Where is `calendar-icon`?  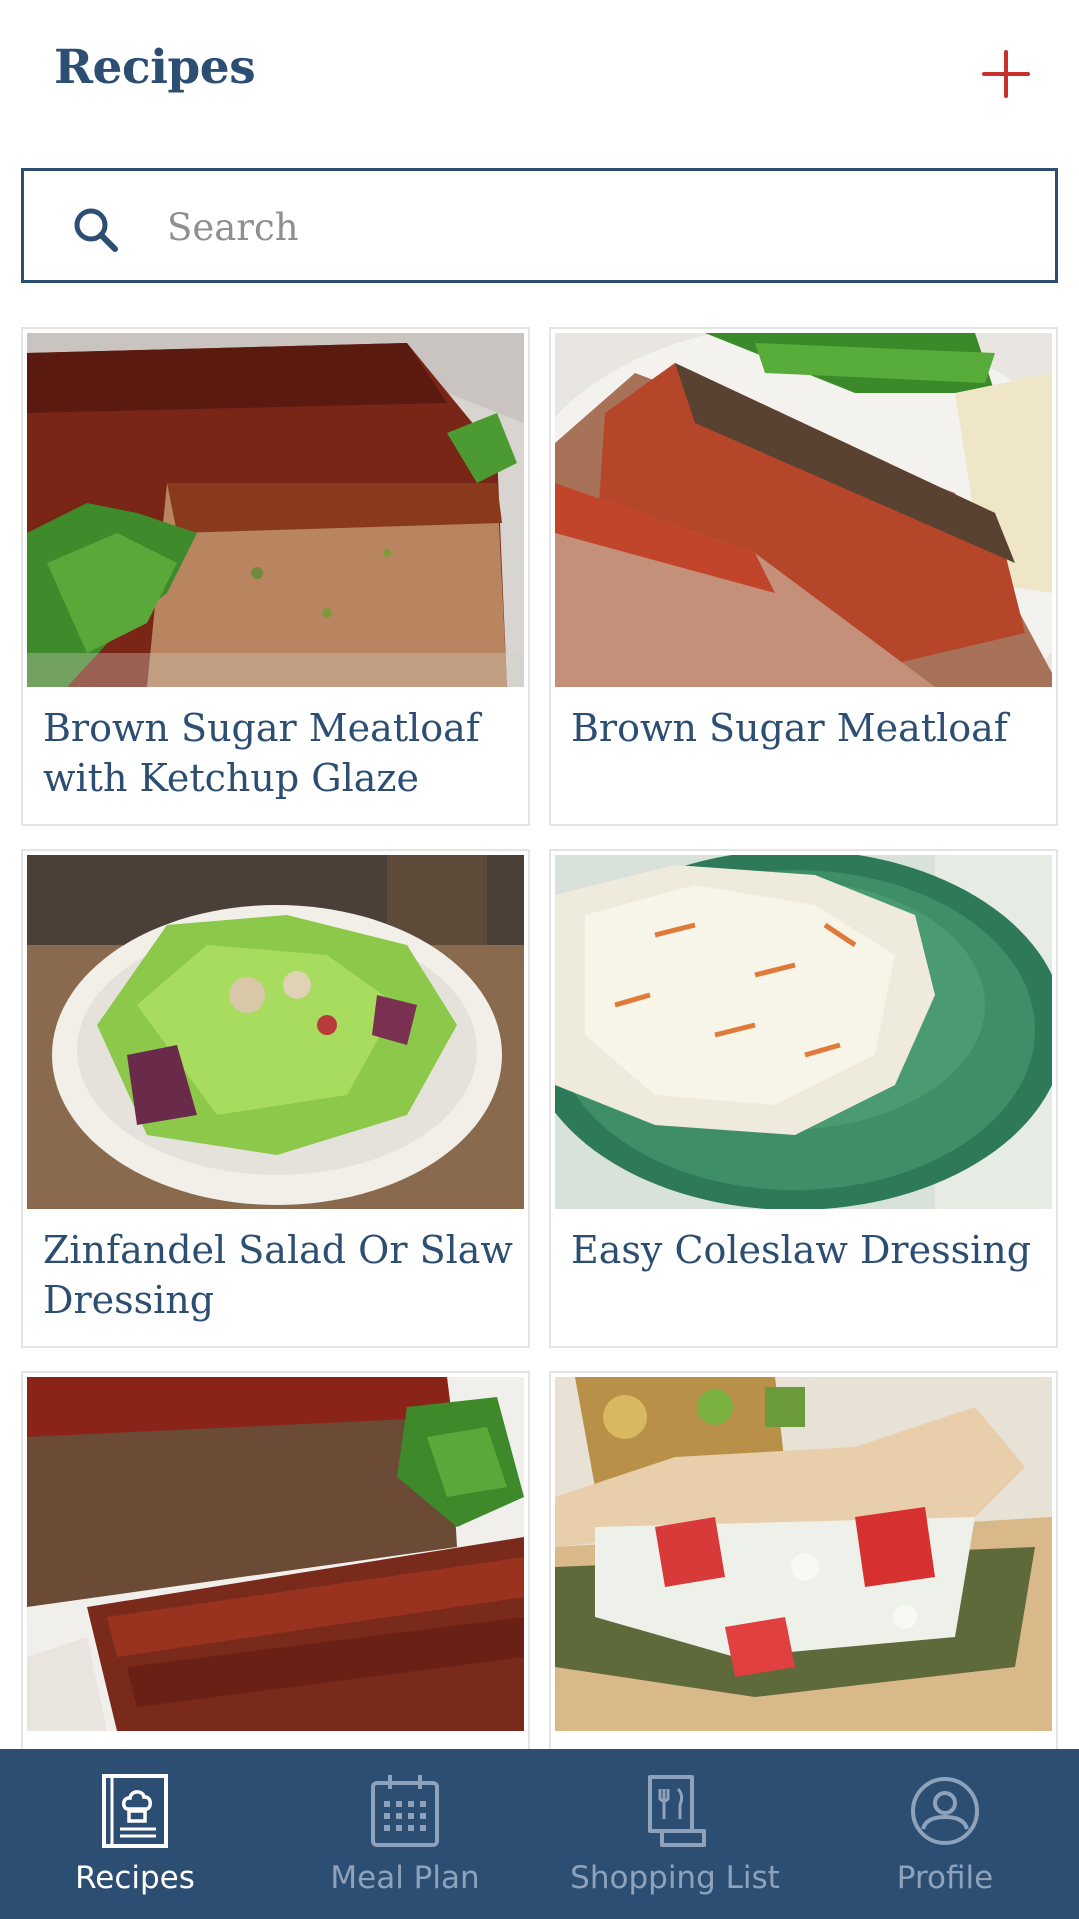 calendar-icon is located at coordinates (405, 1811).